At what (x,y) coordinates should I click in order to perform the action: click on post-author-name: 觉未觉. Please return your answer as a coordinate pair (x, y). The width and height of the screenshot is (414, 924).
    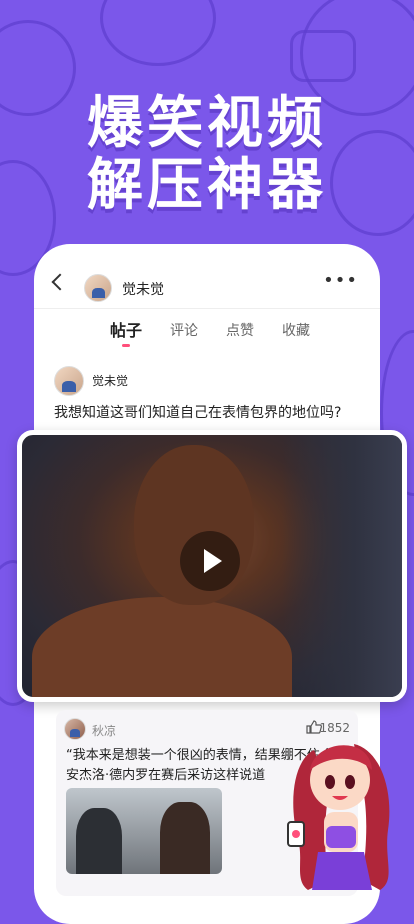
    Looking at the image, I should click on (110, 380).